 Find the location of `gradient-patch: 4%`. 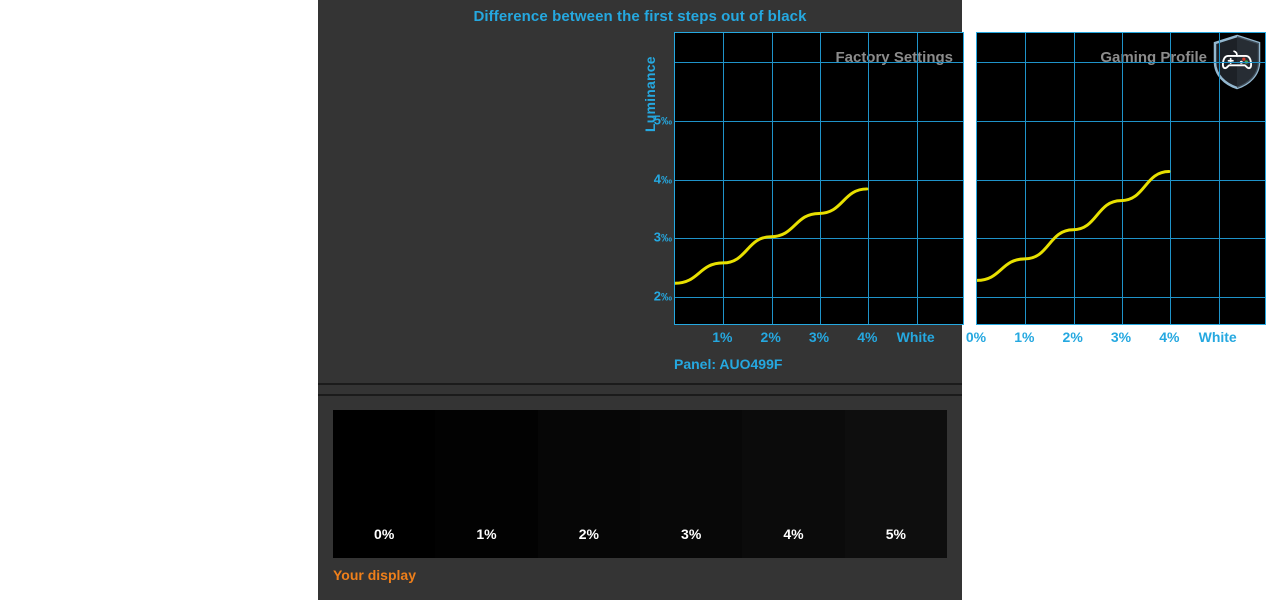

gradient-patch: 4% is located at coordinates (793, 484).